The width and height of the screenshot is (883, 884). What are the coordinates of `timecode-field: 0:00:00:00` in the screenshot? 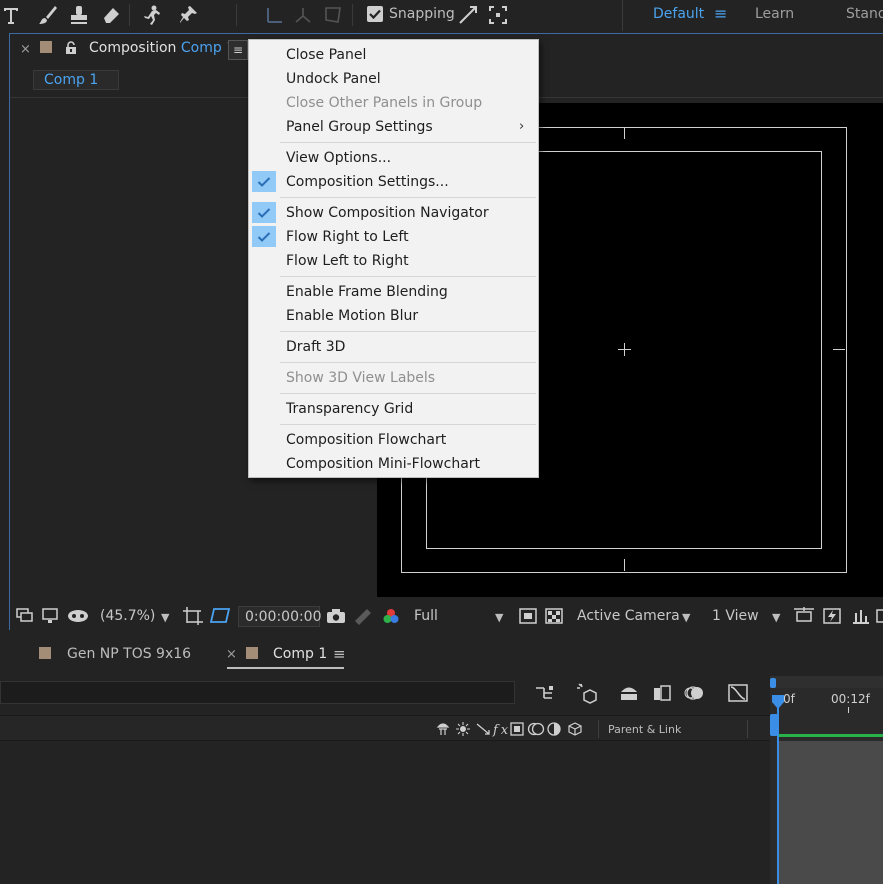 It's located at (280, 616).